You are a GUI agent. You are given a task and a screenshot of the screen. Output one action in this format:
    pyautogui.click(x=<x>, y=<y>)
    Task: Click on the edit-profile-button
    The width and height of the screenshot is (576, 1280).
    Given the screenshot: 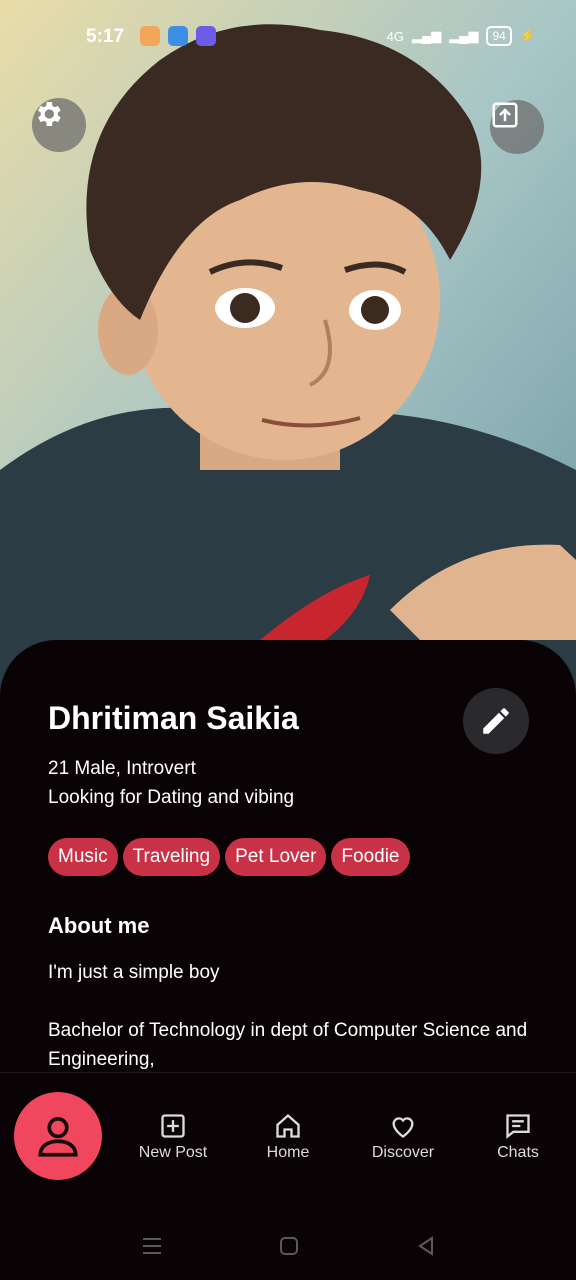 What is the action you would take?
    pyautogui.click(x=496, y=721)
    